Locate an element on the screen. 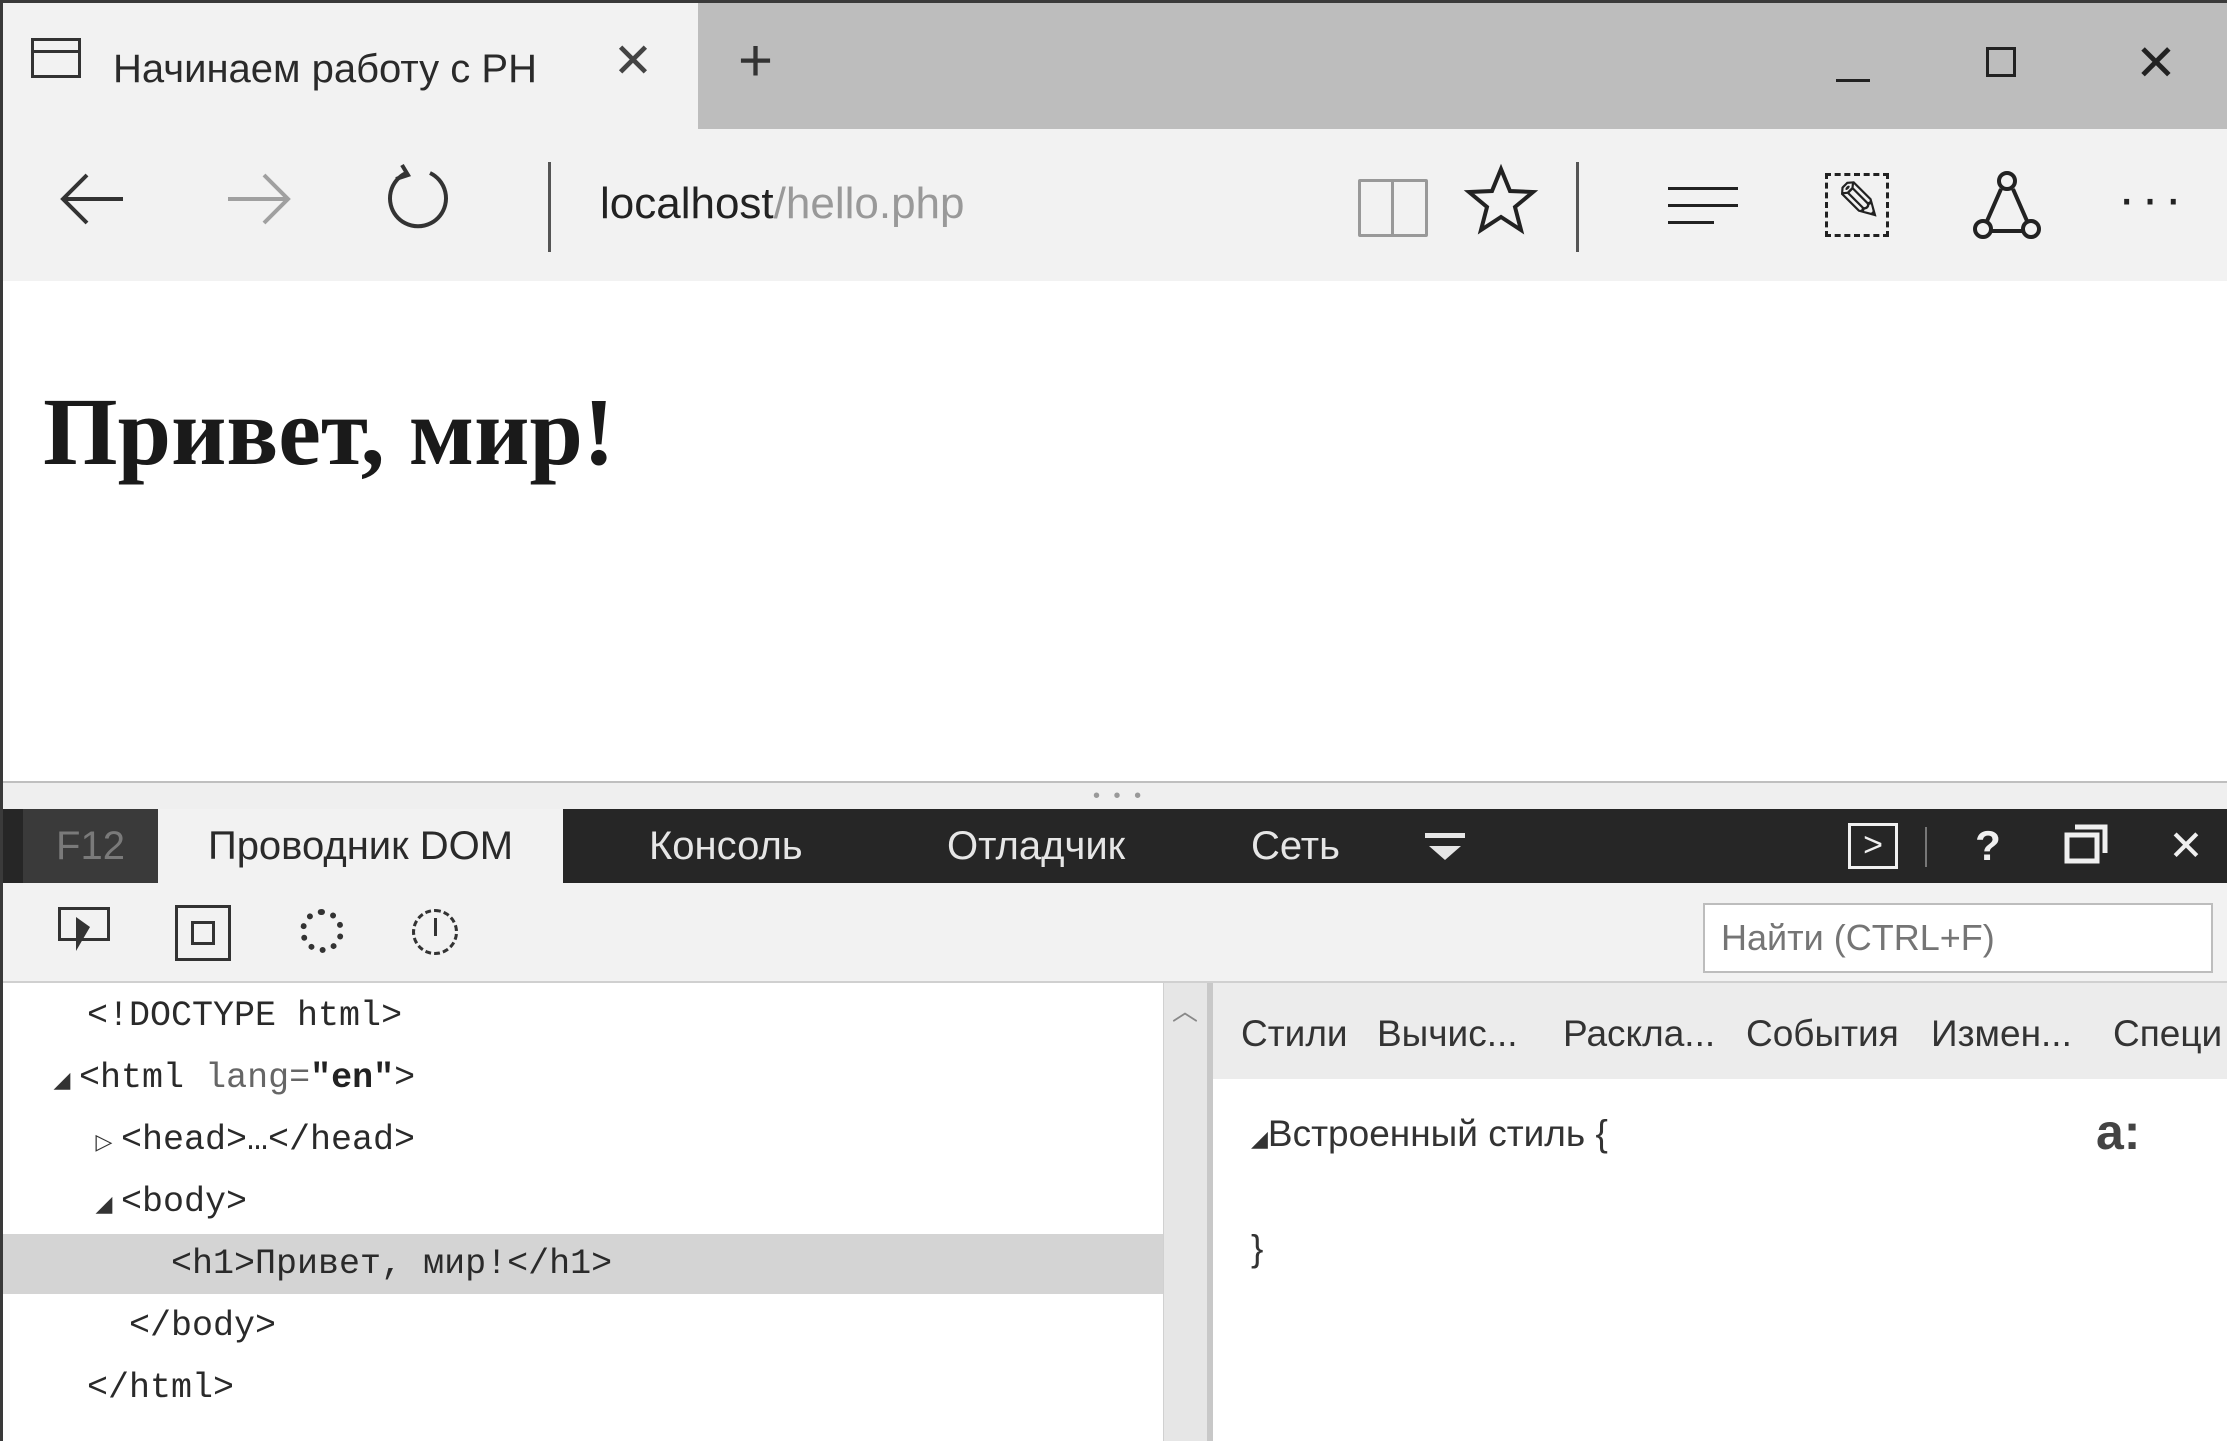 This screenshot has height=1441, width=2227. share-icon is located at coordinates (2007, 207).